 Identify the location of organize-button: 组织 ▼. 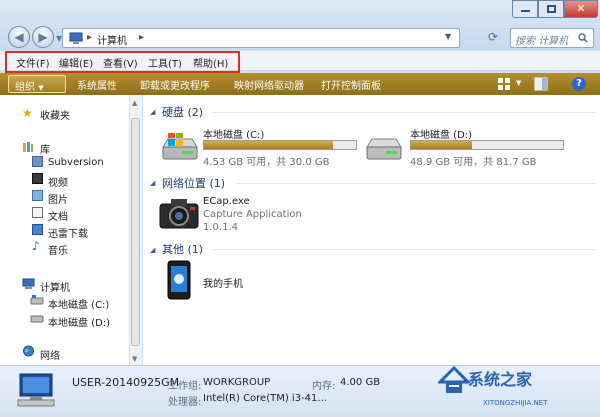
(37, 84).